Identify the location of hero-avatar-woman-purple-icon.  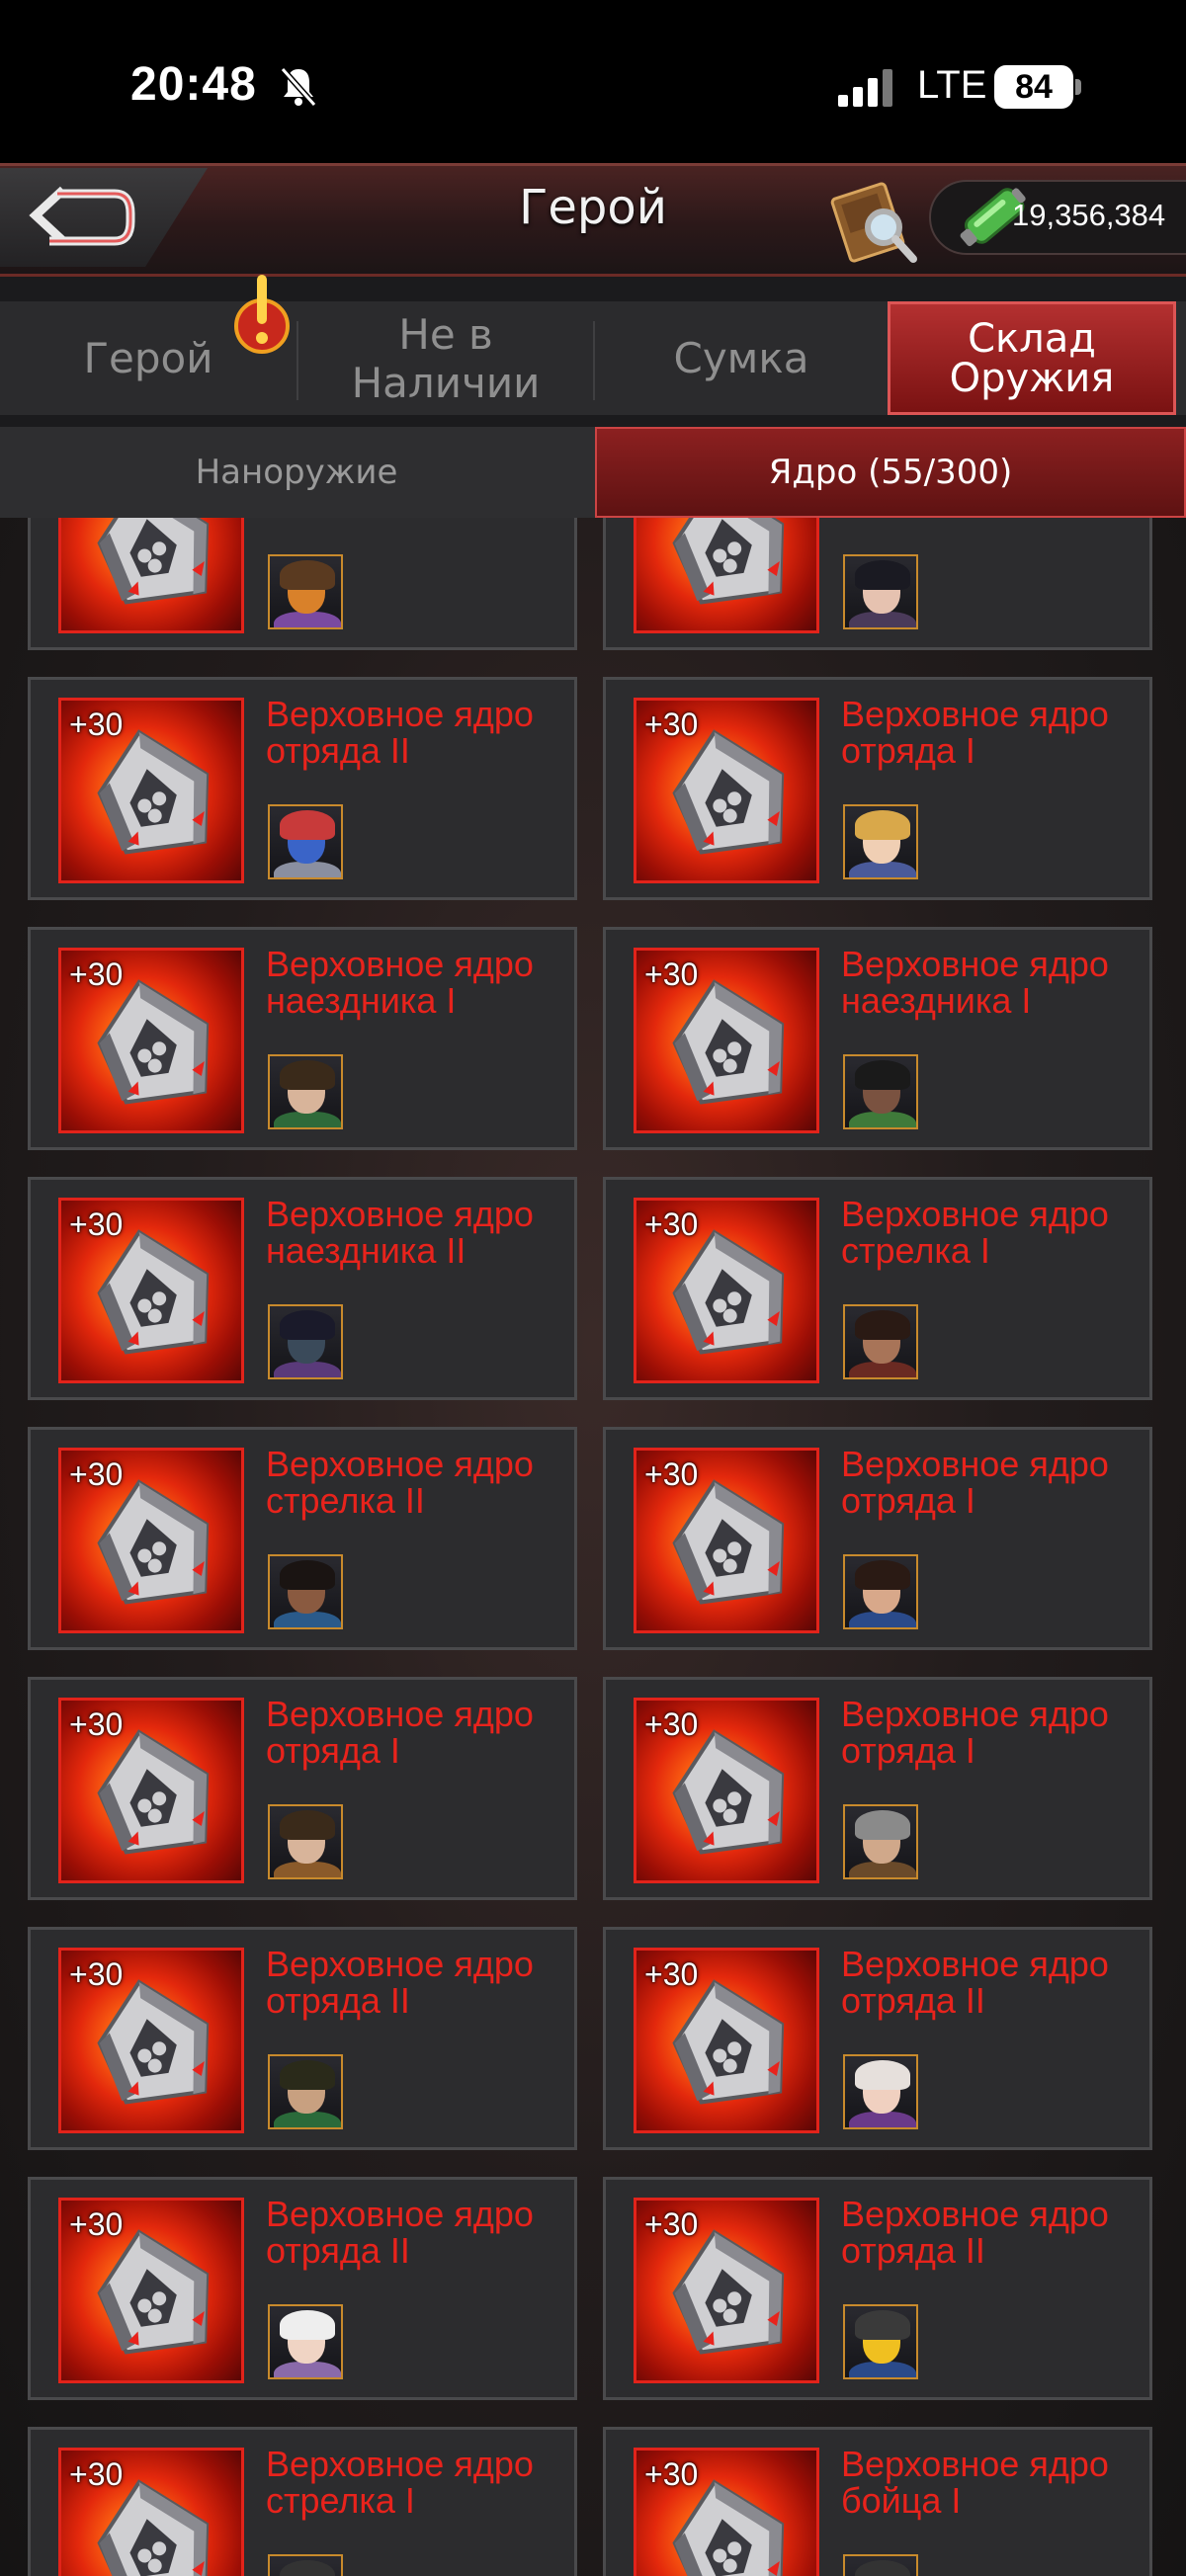
(880, 2091).